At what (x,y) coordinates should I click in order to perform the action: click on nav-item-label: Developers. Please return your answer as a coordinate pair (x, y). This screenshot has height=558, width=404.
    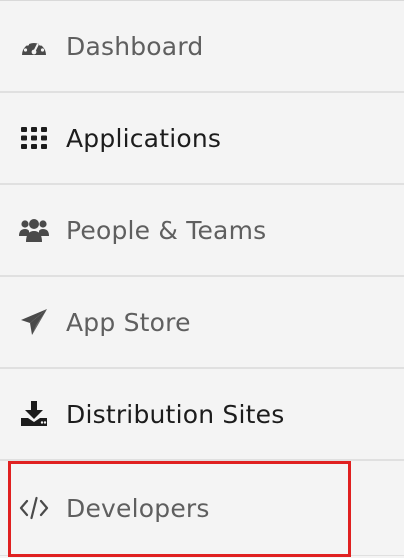
    Looking at the image, I should click on (138, 508).